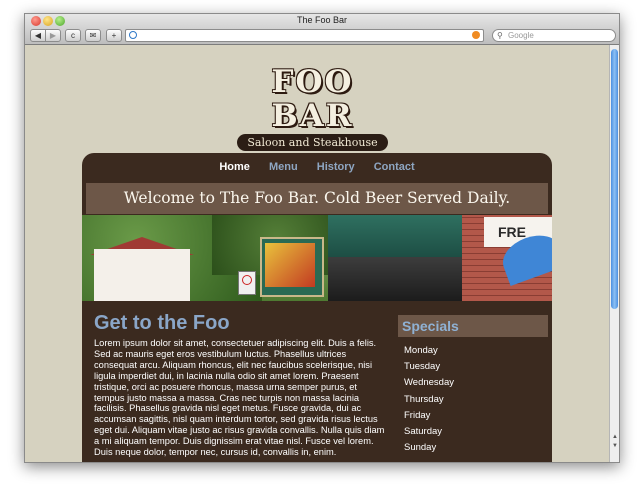  Describe the element at coordinates (93, 35) in the screenshot. I see `bookmark-button: ✉` at that location.